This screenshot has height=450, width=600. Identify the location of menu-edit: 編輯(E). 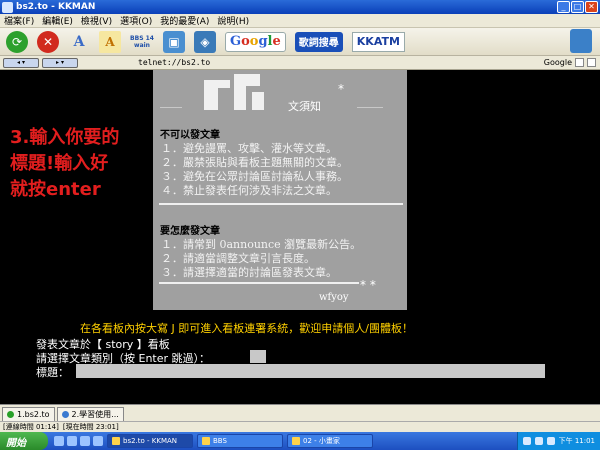
(57, 20).